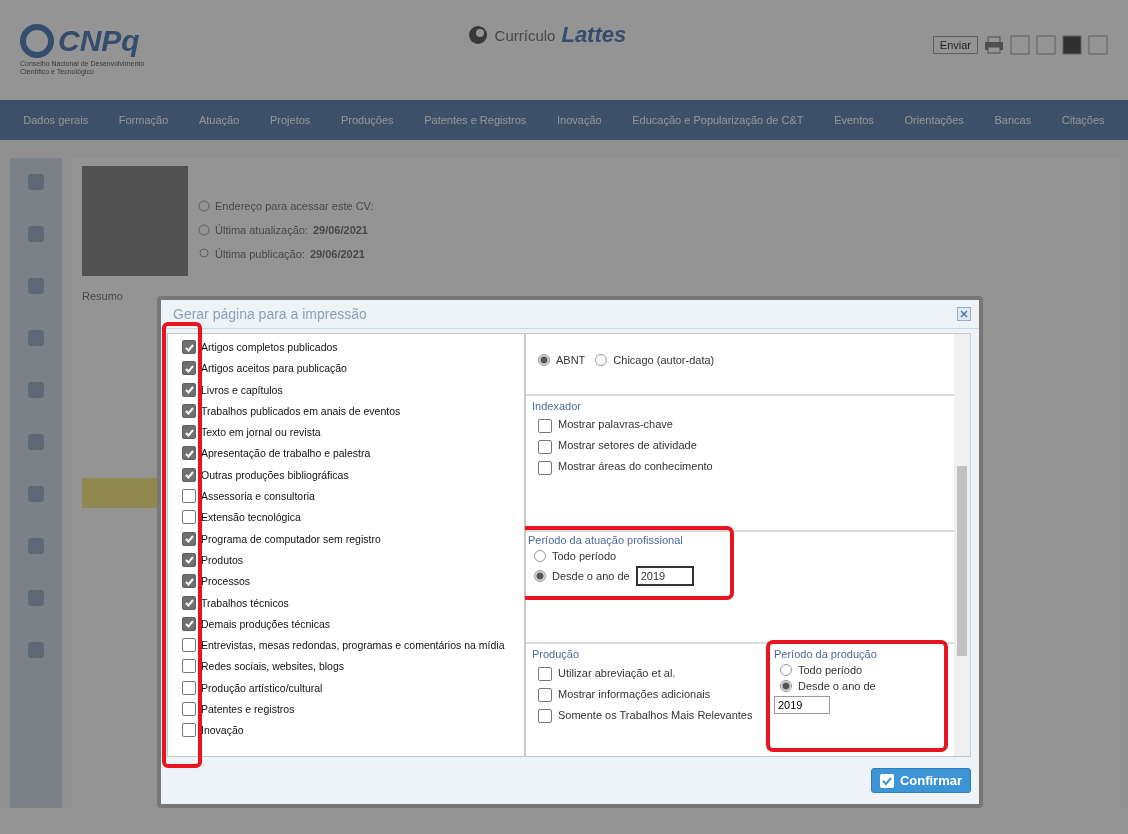  Describe the element at coordinates (337, 254) in the screenshot. I see `published-date: 29/06/2021` at that location.